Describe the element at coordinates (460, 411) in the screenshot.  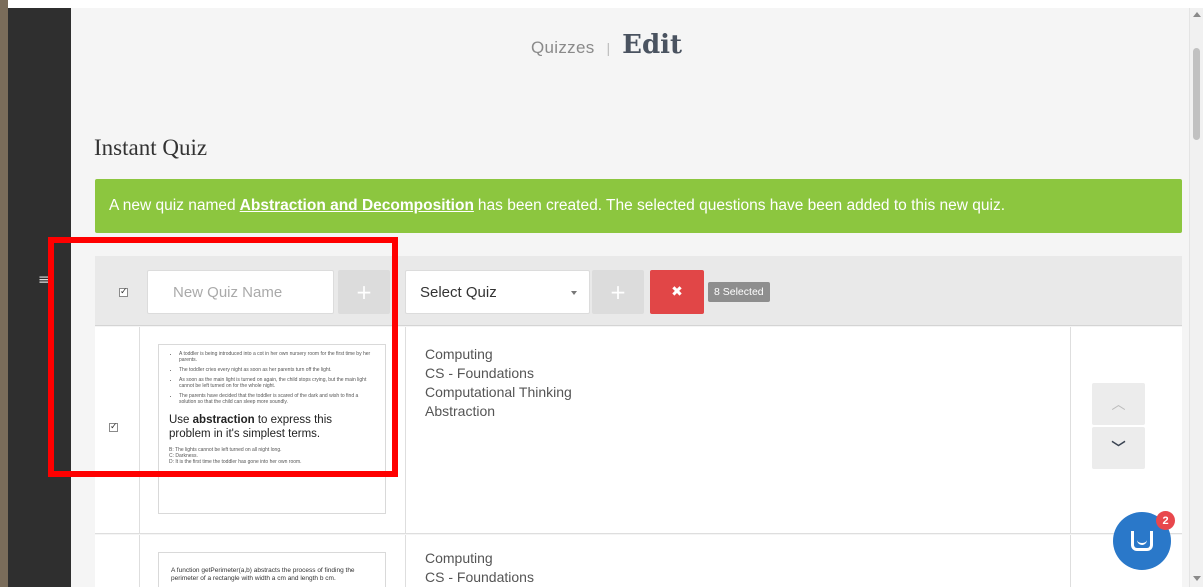
I see `tag-item: Abstraction` at that location.